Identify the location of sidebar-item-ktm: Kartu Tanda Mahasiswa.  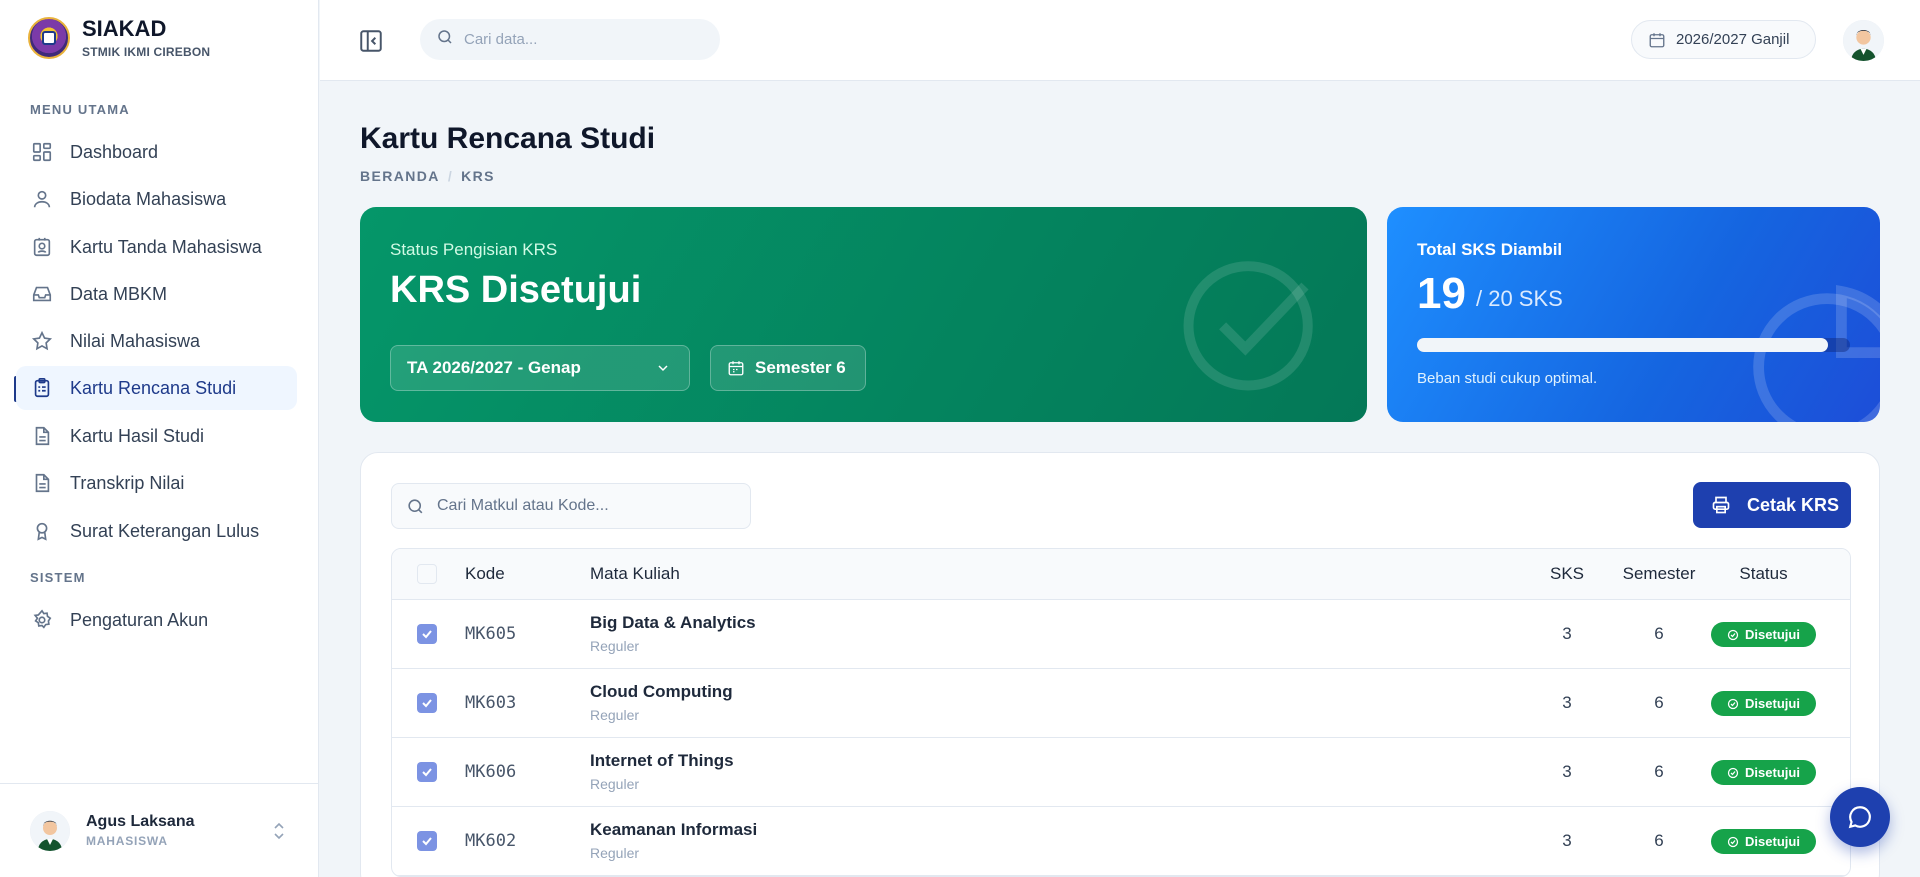
(156, 247).